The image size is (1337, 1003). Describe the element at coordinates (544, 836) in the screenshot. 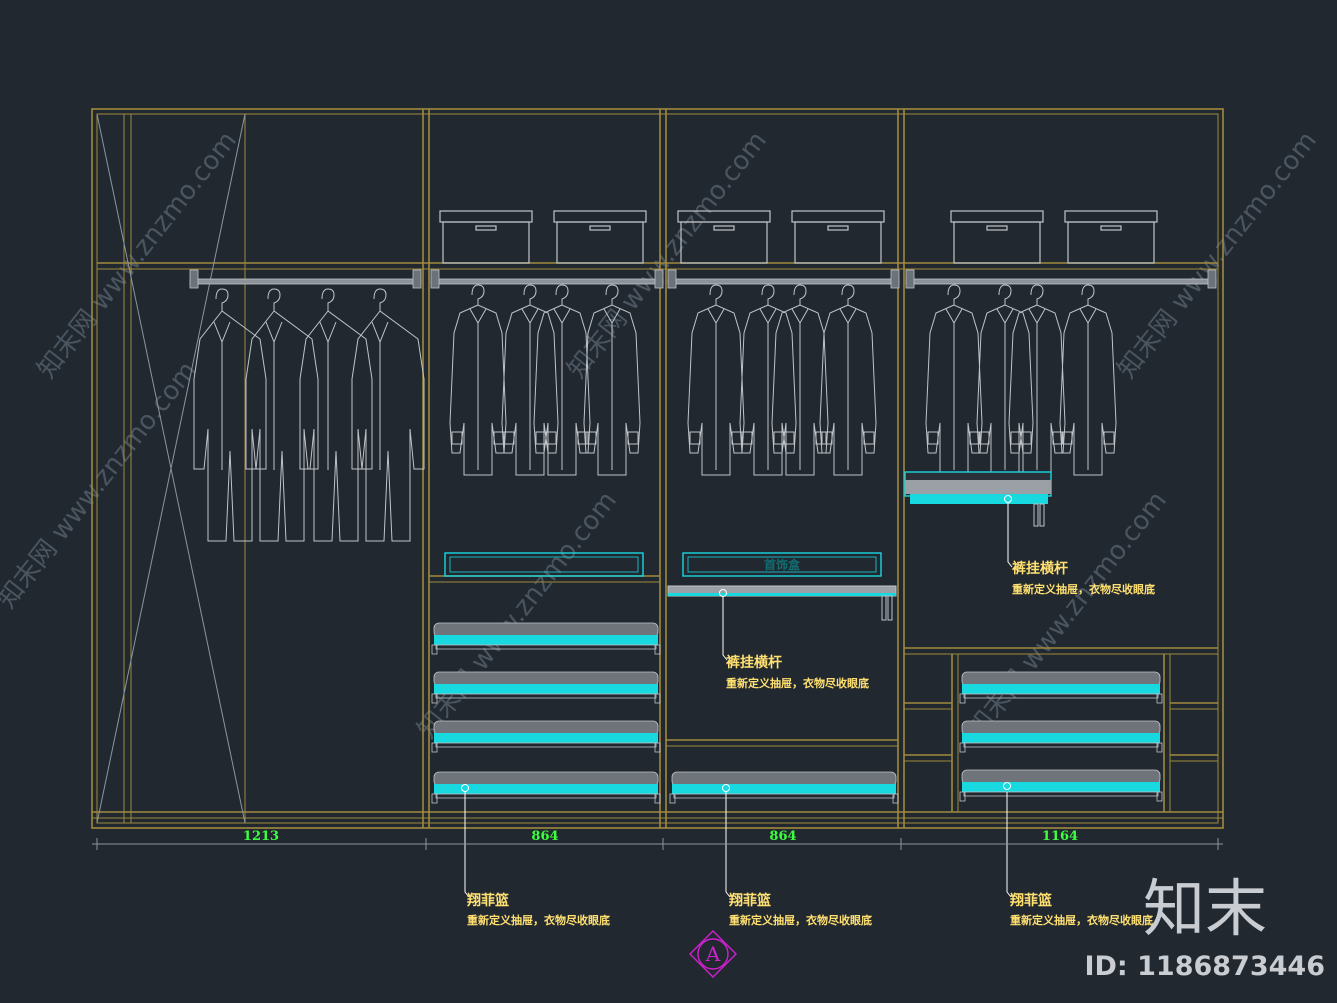

I see `dimension-bay2: 864` at that location.